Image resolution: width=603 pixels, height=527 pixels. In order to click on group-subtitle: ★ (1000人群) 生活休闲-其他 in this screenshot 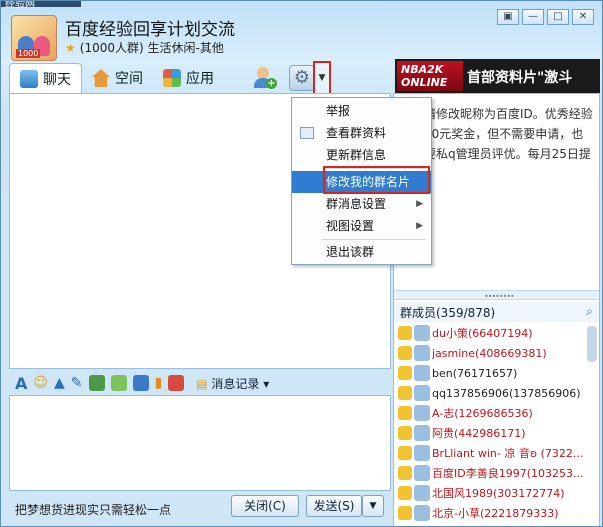, I will do `click(144, 47)`.